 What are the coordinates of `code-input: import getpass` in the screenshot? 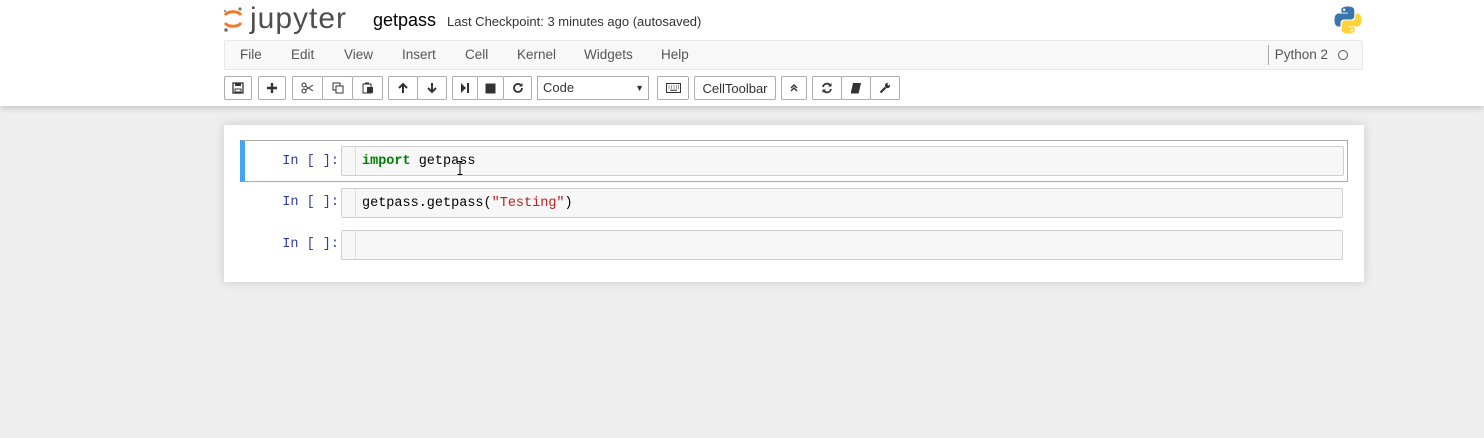 It's located at (842, 161).